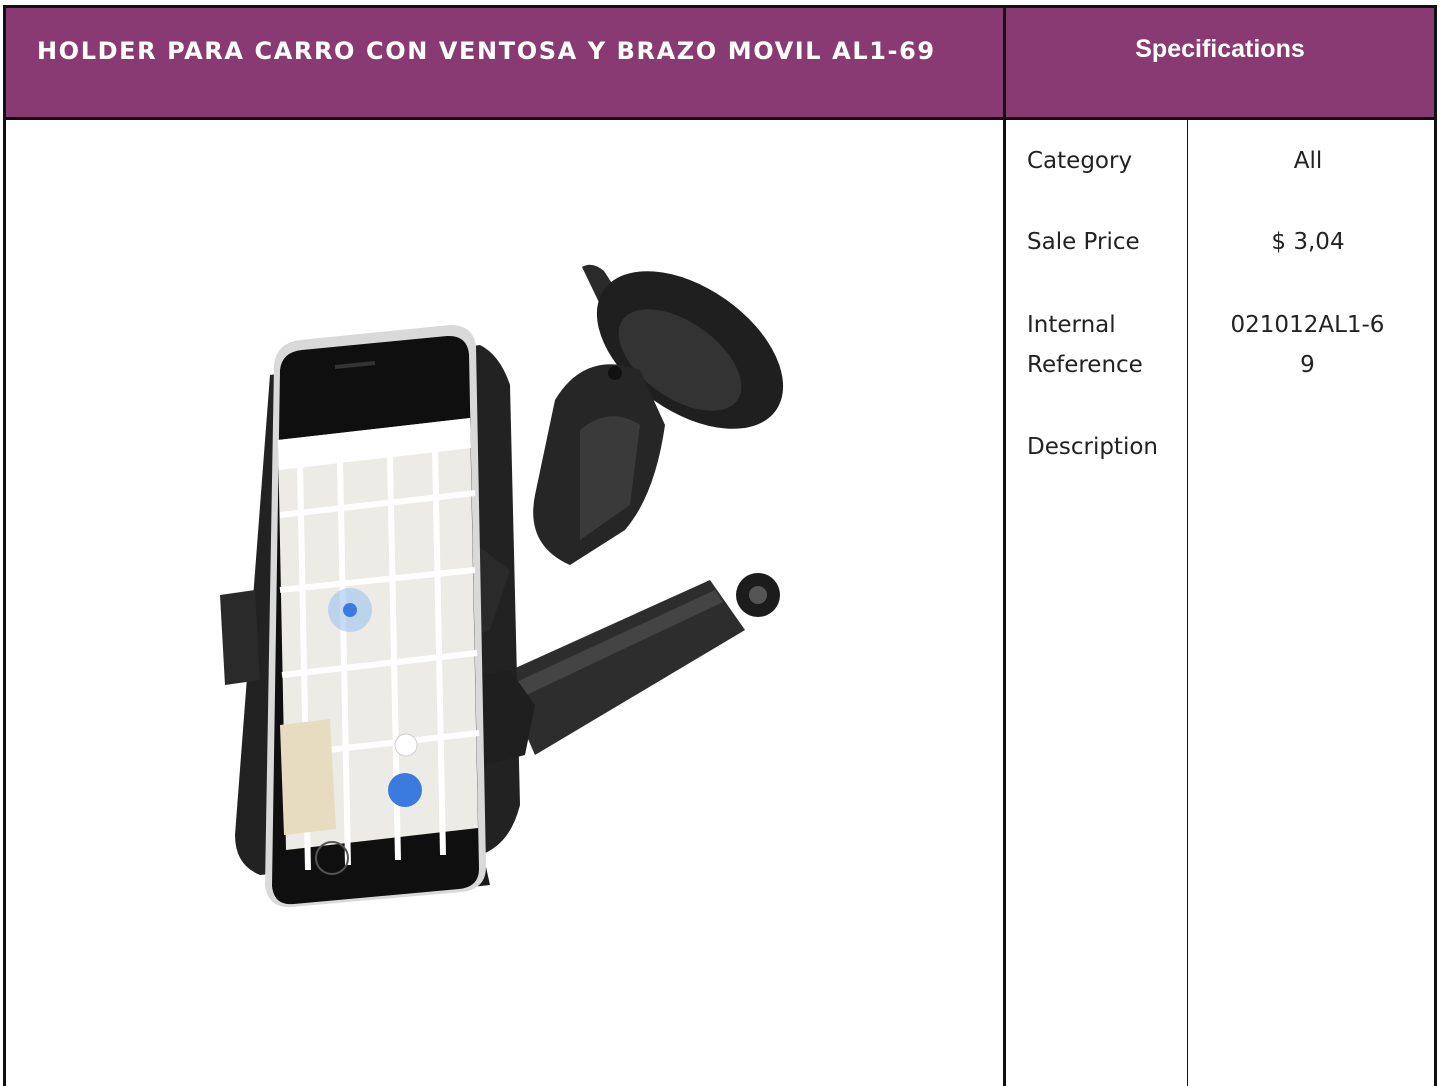 The height and width of the screenshot is (1086, 1442). What do you see at coordinates (1308, 161) in the screenshot?
I see `spec-value-category: All` at bounding box center [1308, 161].